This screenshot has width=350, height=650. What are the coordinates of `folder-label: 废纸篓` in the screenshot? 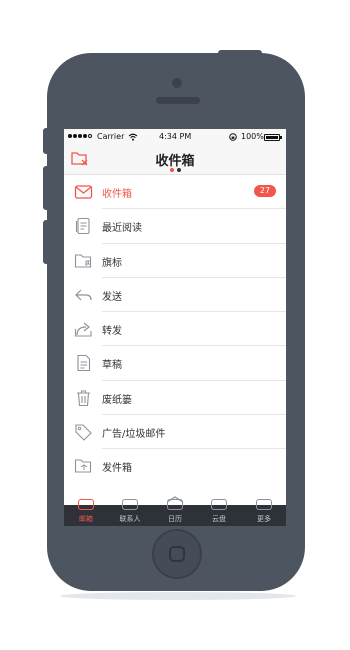 It's located at (117, 400).